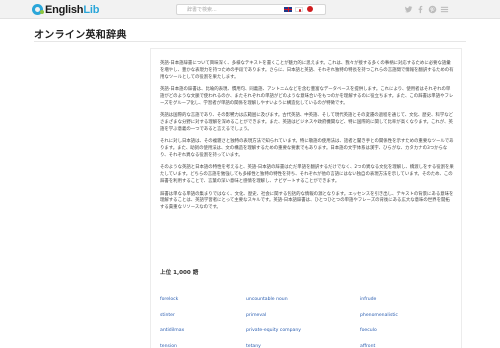  What do you see at coordinates (169, 299) in the screenshot?
I see `word-link: forelock` at bounding box center [169, 299].